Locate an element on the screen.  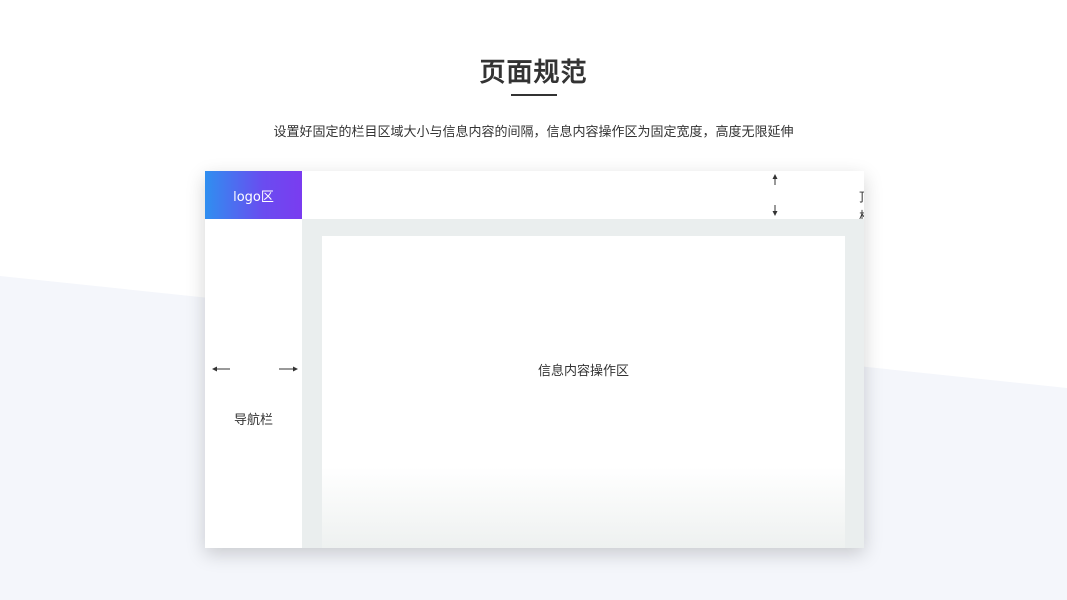
page-subtitle: 设置好固定的栏目区域大小与信息内容的间隔，信息内容操作区为固定宽度，高度无限延伸 is located at coordinates (533, 132).